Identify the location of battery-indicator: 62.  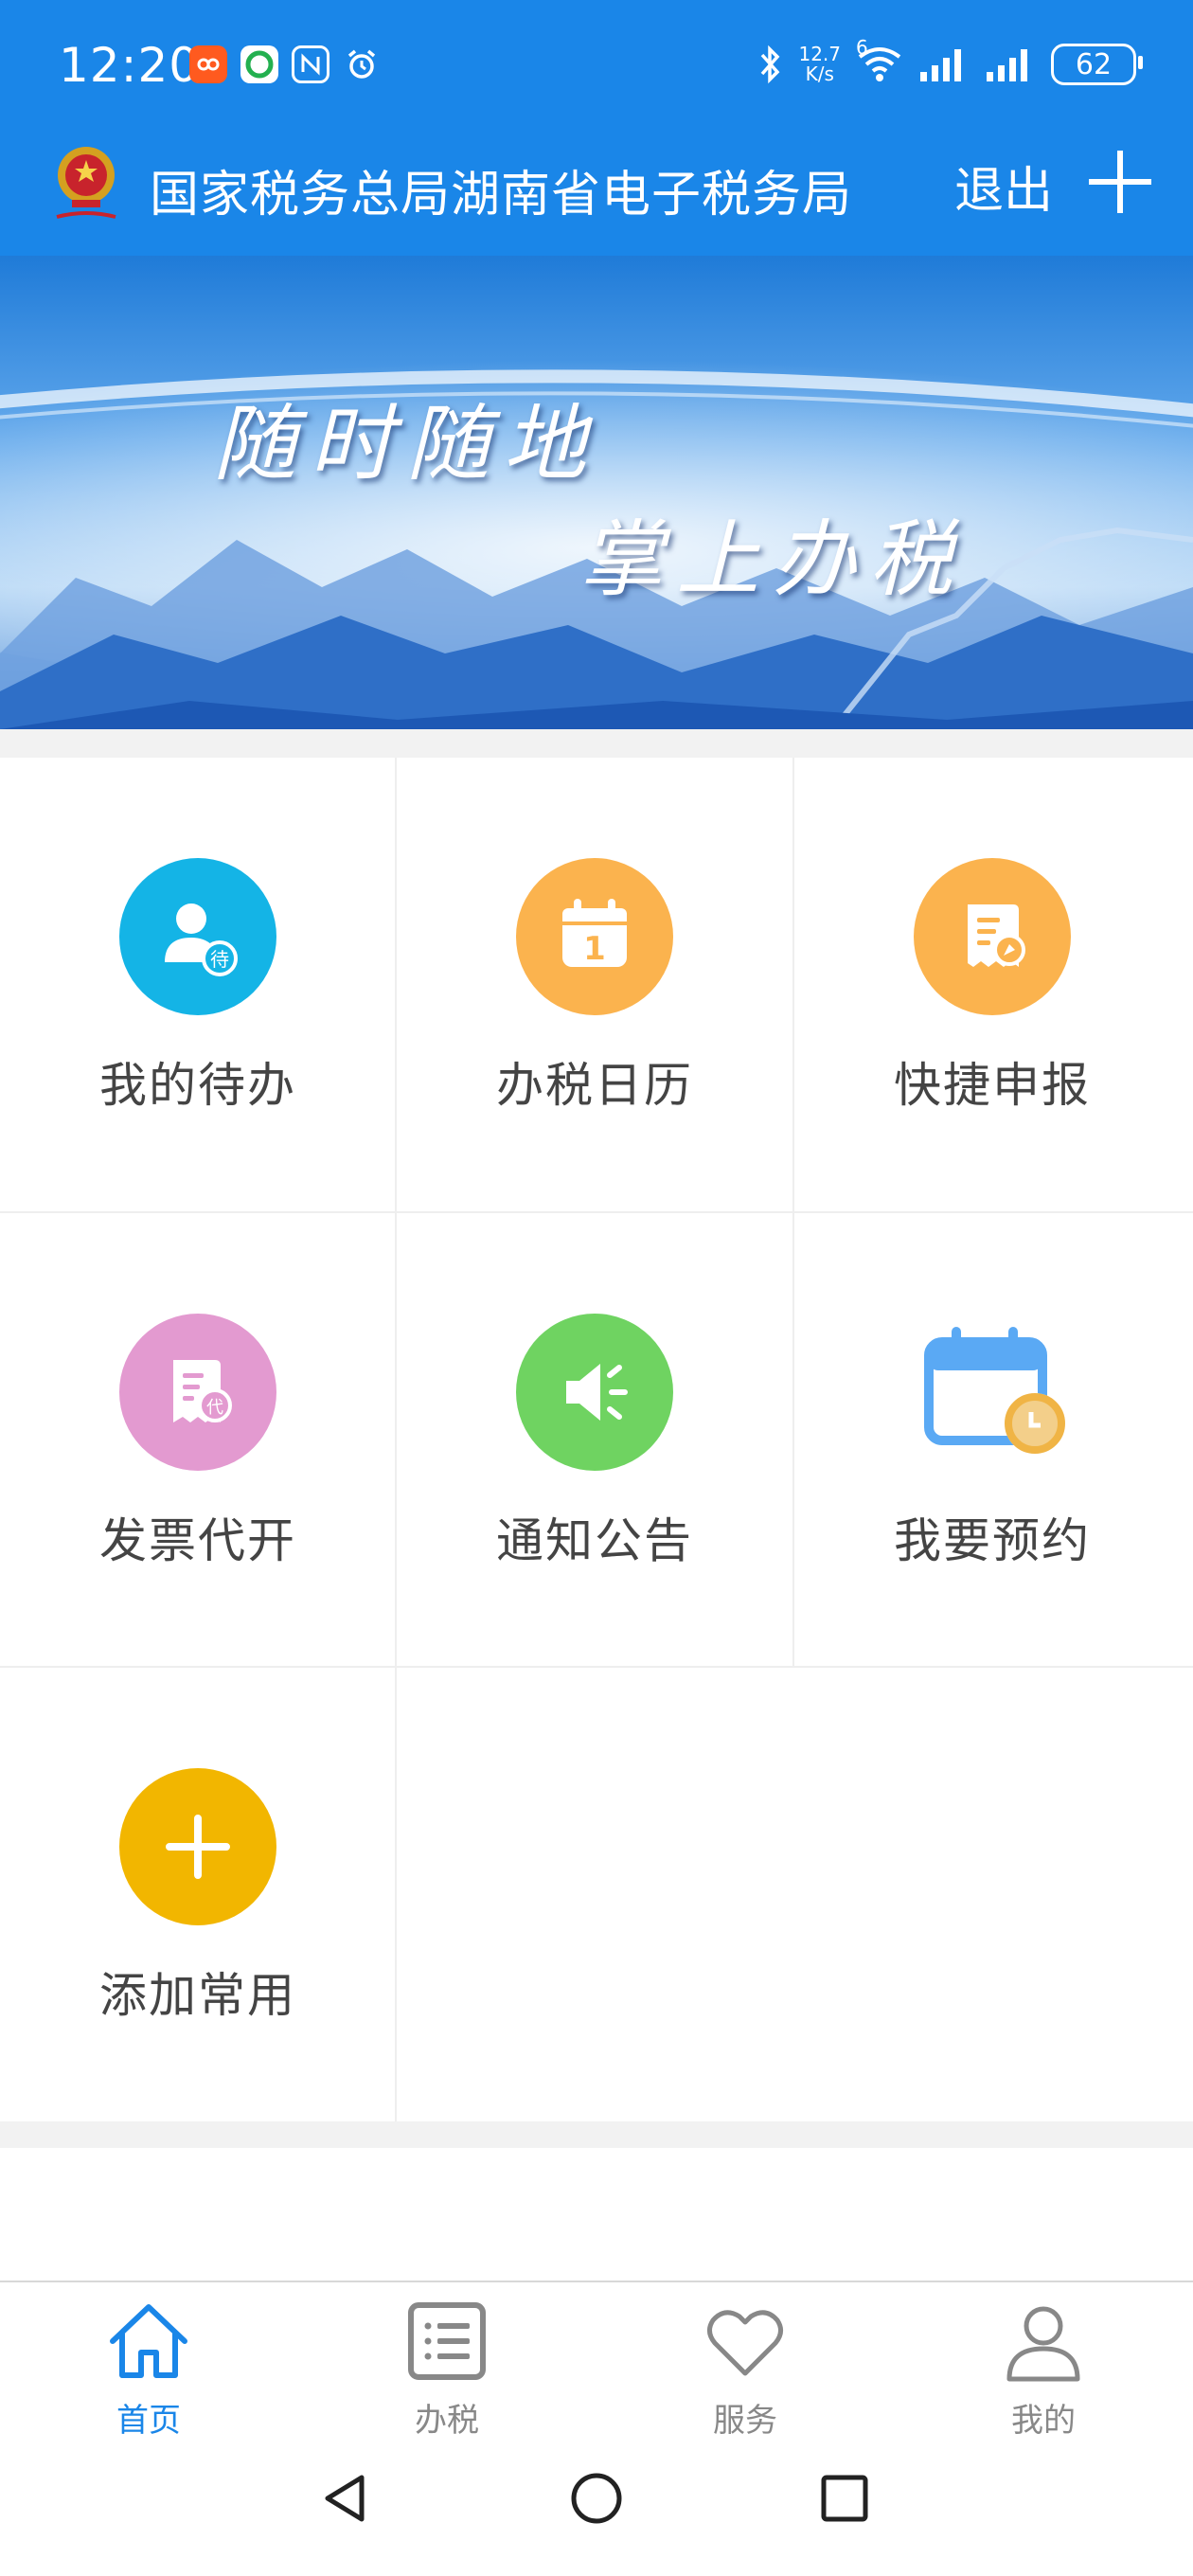
(1097, 64).